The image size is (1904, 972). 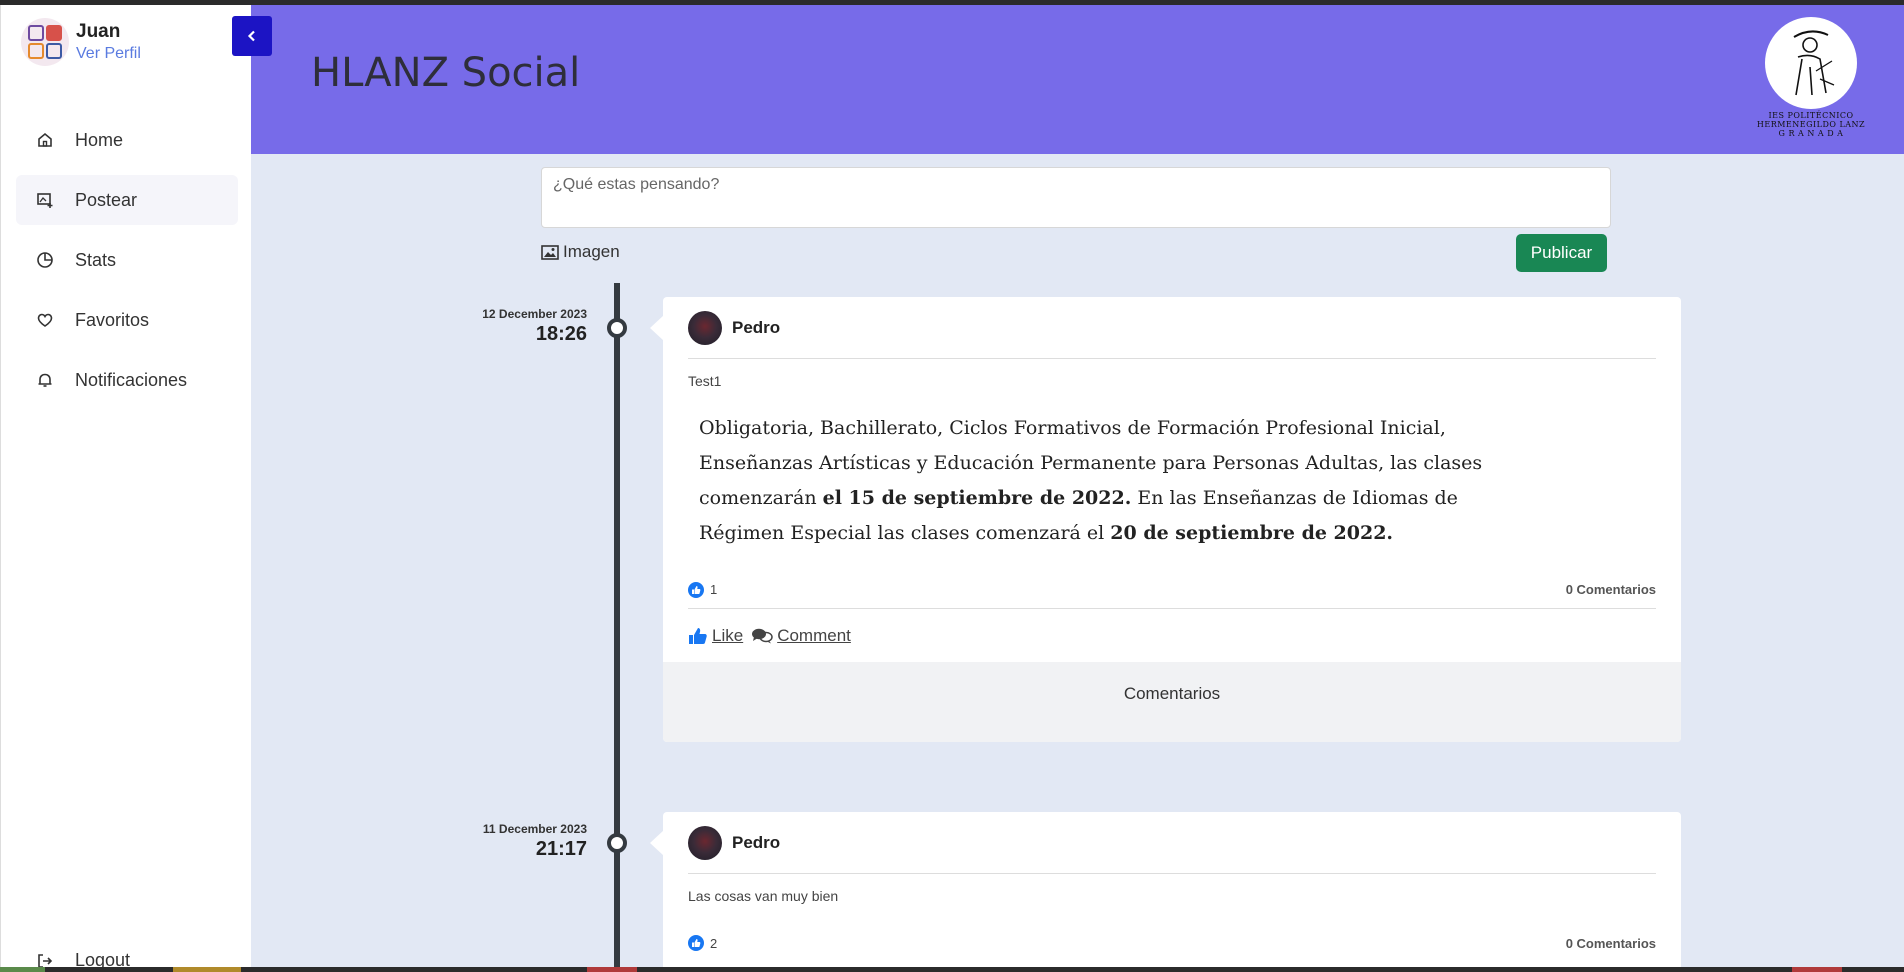 What do you see at coordinates (446, 73) in the screenshot?
I see `page-title: HLANZ Social` at bounding box center [446, 73].